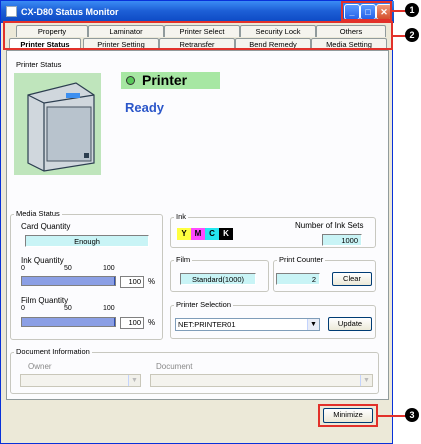 The image size is (421, 444). Describe the element at coordinates (46, 226) in the screenshot. I see `card-quantity-label: Card Quantity` at that location.